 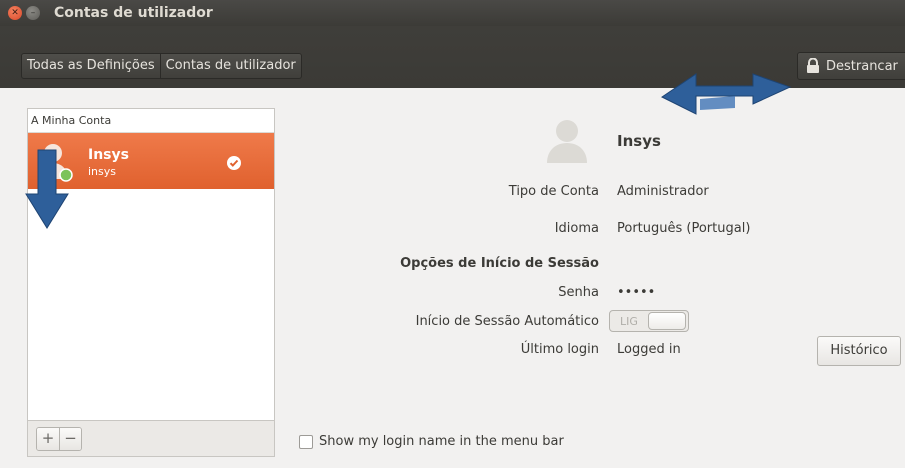 What do you see at coordinates (151, 121) in the screenshot?
I see `section-my-account: A Minha Conta` at bounding box center [151, 121].